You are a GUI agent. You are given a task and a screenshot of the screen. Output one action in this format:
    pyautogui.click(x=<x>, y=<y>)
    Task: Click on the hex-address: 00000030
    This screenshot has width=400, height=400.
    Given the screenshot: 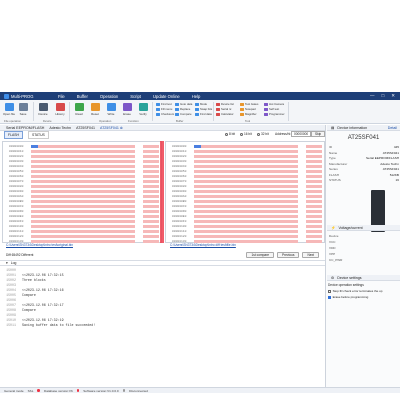 What is the action you would take?
    pyautogui.click(x=16, y=161)
    